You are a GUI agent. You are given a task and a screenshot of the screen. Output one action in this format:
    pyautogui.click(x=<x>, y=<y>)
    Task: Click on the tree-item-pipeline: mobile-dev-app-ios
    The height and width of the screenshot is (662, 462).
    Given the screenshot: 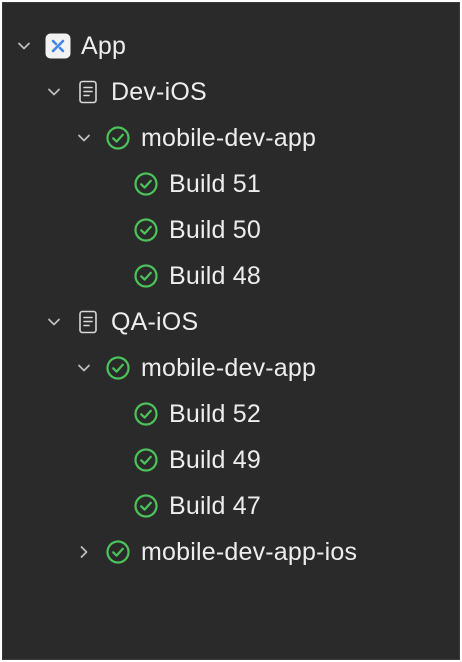 What is the action you would take?
    pyautogui.click(x=231, y=552)
    